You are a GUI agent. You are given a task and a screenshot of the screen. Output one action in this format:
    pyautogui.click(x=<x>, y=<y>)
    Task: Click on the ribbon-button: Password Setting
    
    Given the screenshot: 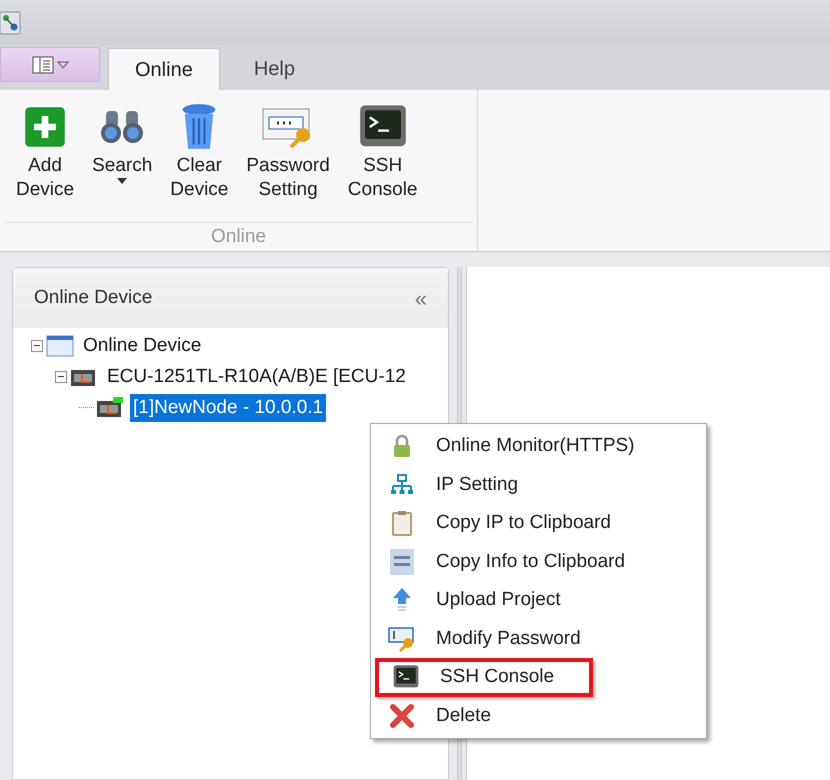 What is the action you would take?
    pyautogui.click(x=288, y=151)
    